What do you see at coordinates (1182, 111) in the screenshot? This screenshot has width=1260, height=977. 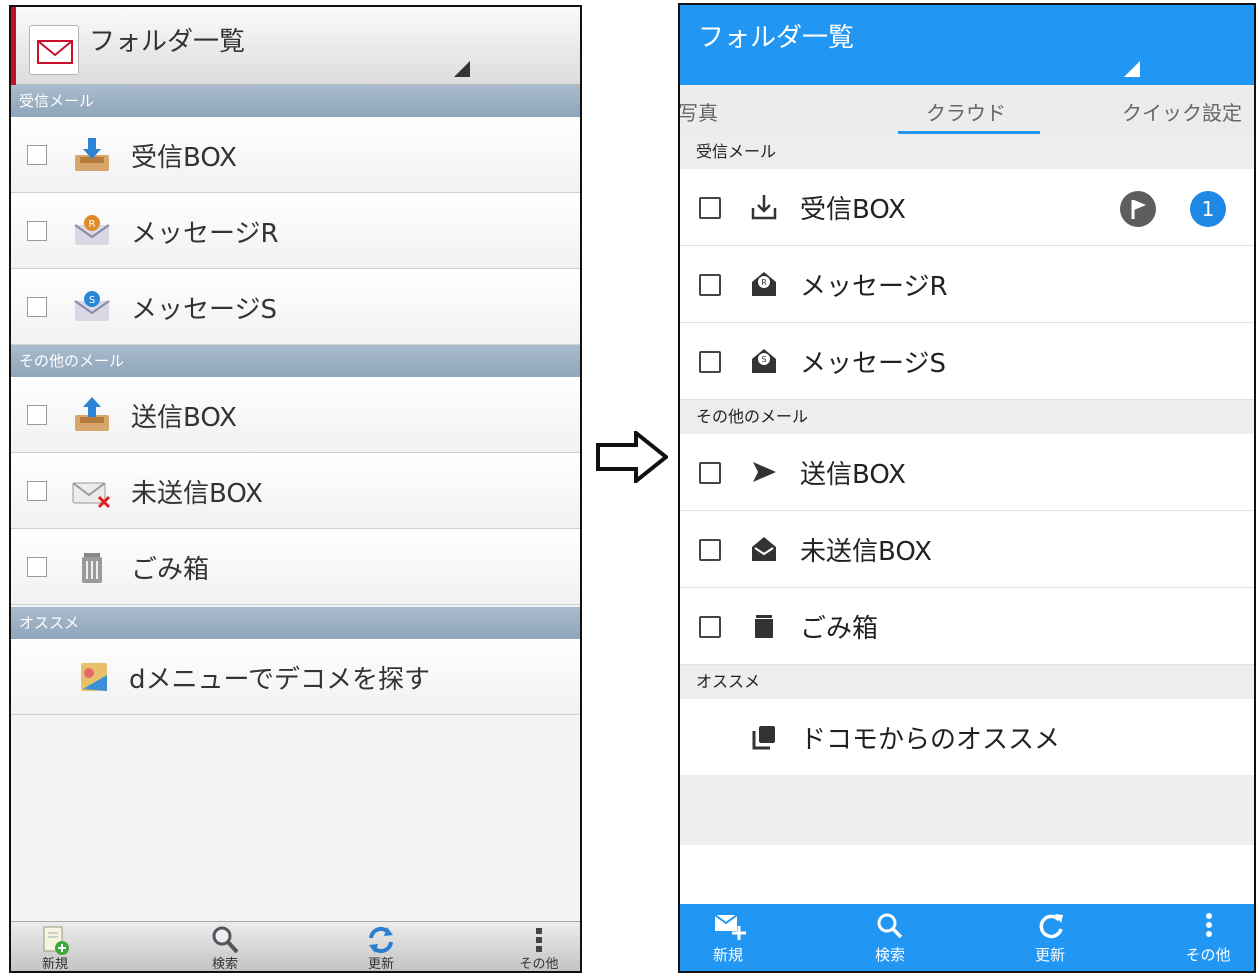 I see `tab-quick-settings: クイック設定` at bounding box center [1182, 111].